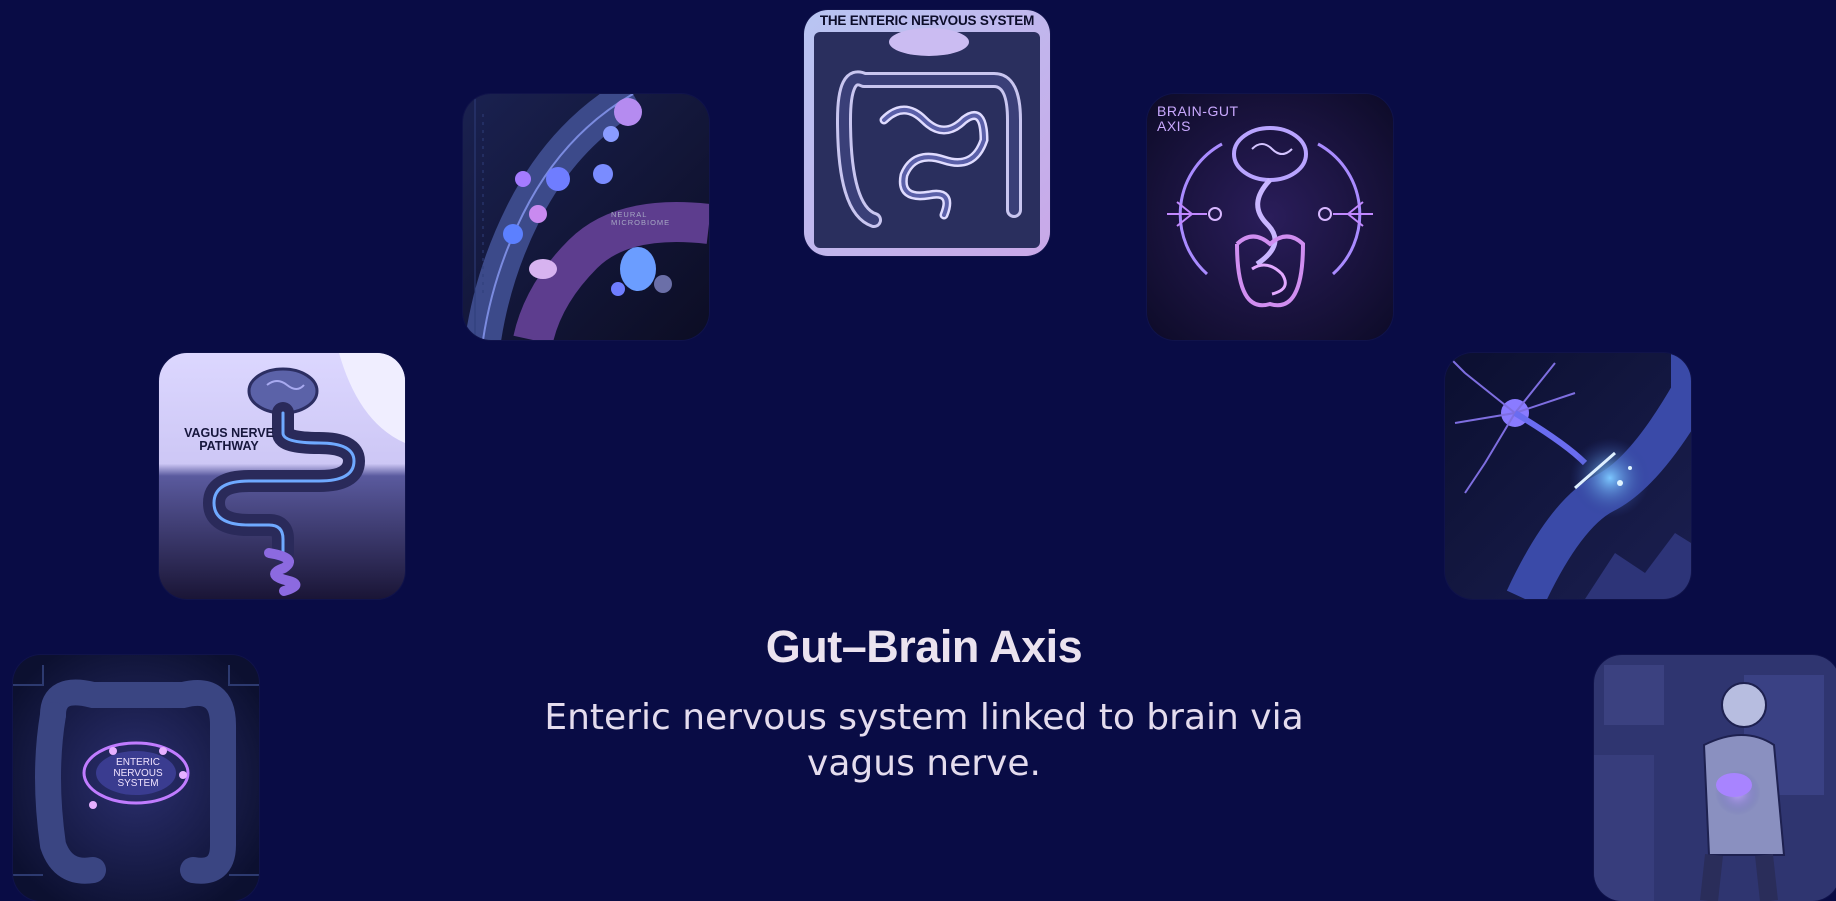 The image size is (1836, 901). What do you see at coordinates (586, 217) in the screenshot?
I see `neural-microbiome-card: NEURAL MICROBIOME` at bounding box center [586, 217].